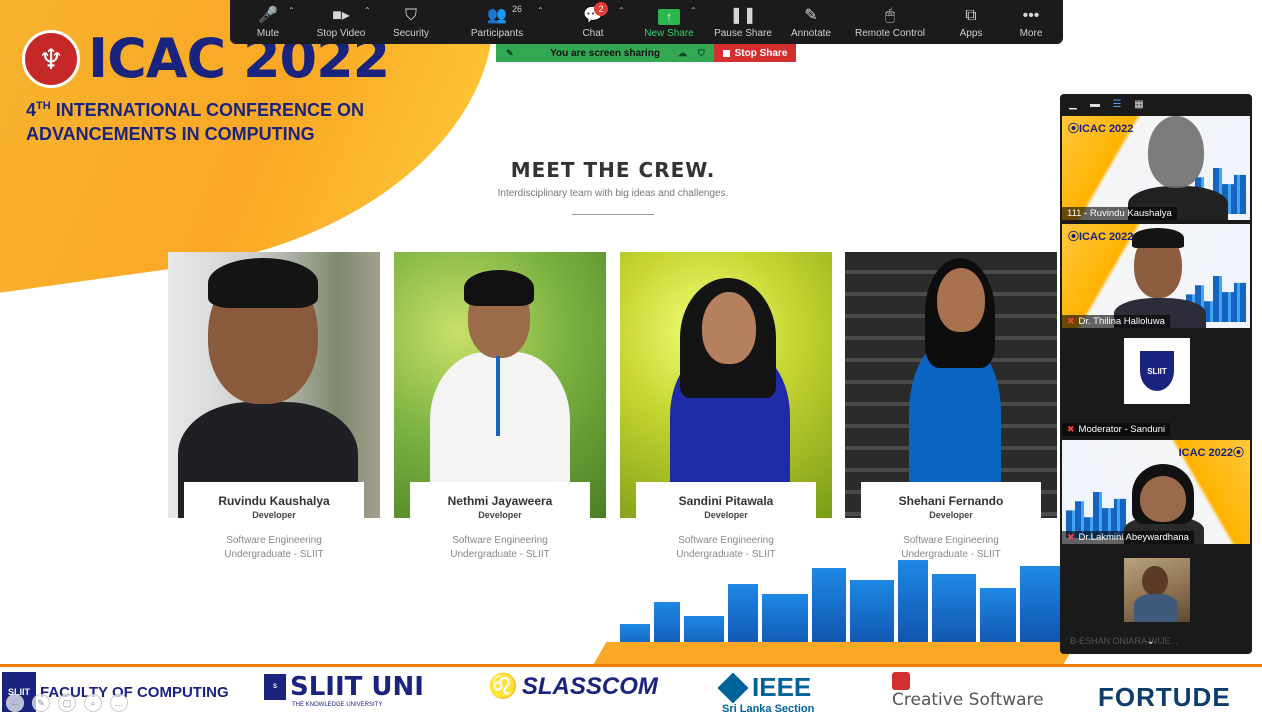 The image size is (1262, 720). Describe the element at coordinates (1095, 105) in the screenshot. I see `speaker-view-icon: ▬` at that location.